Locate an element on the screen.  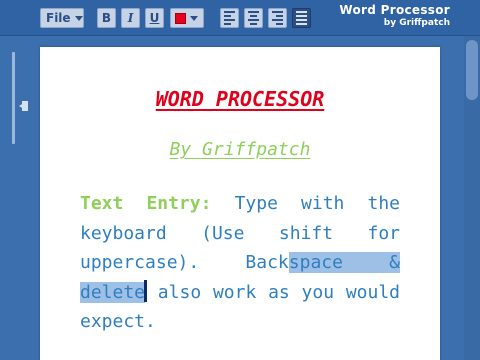
align-center-button is located at coordinates (253, 18).